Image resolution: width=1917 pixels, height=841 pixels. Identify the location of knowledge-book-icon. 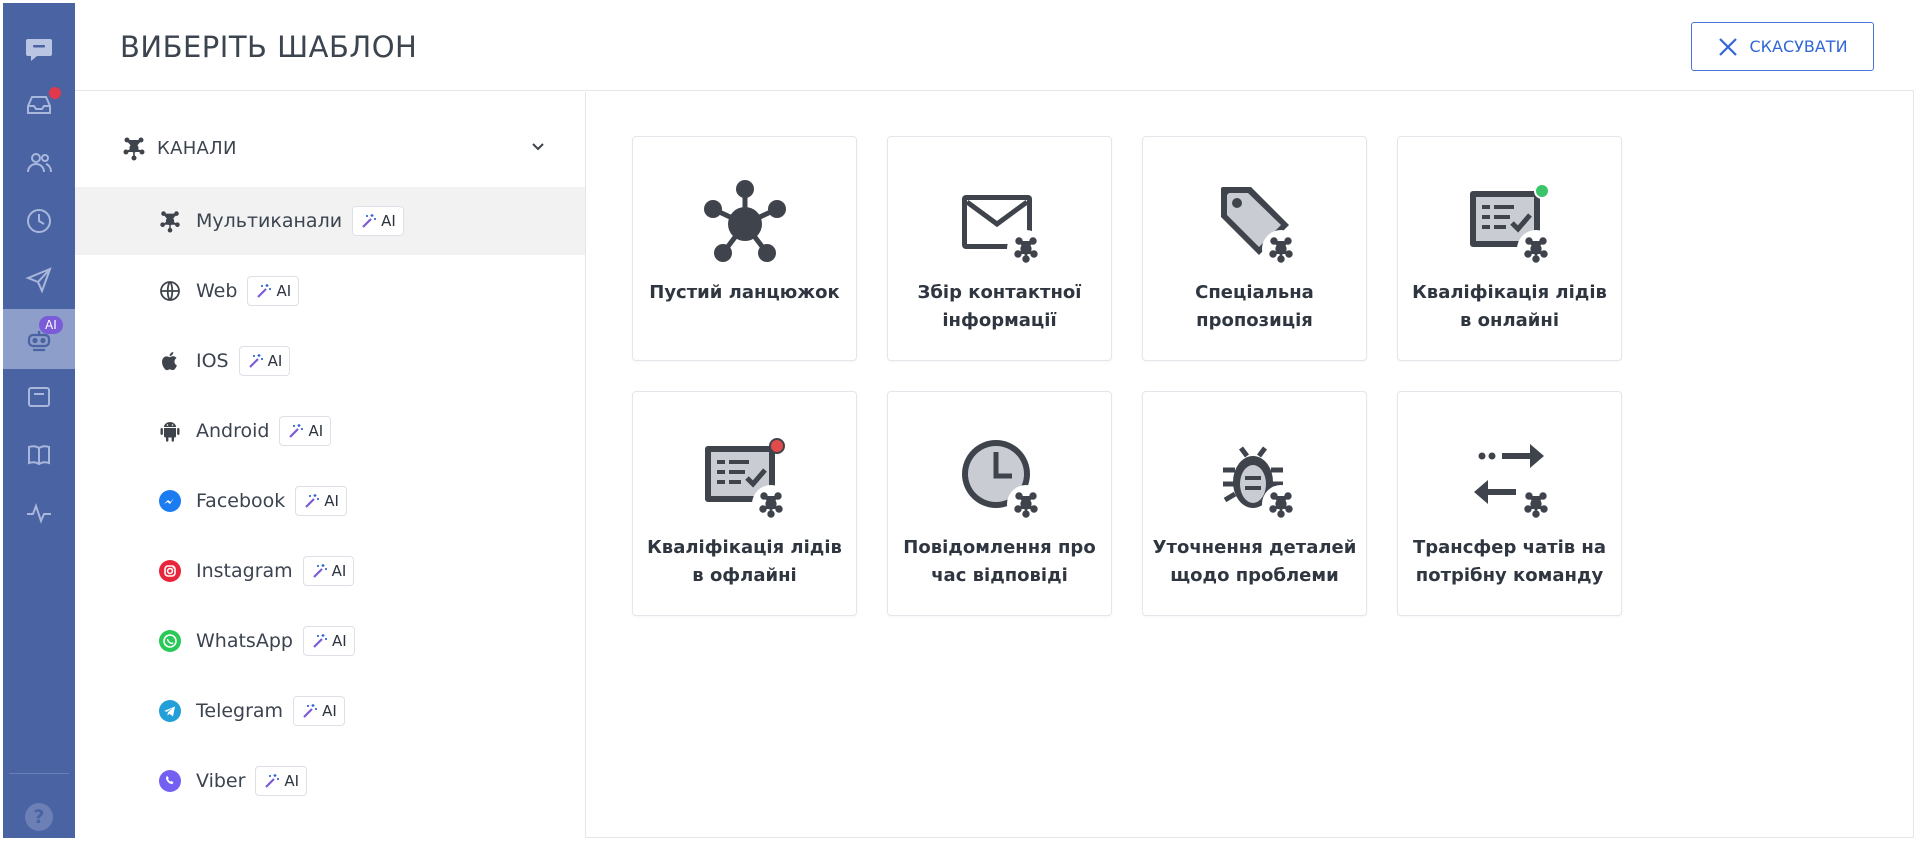
(39, 455).